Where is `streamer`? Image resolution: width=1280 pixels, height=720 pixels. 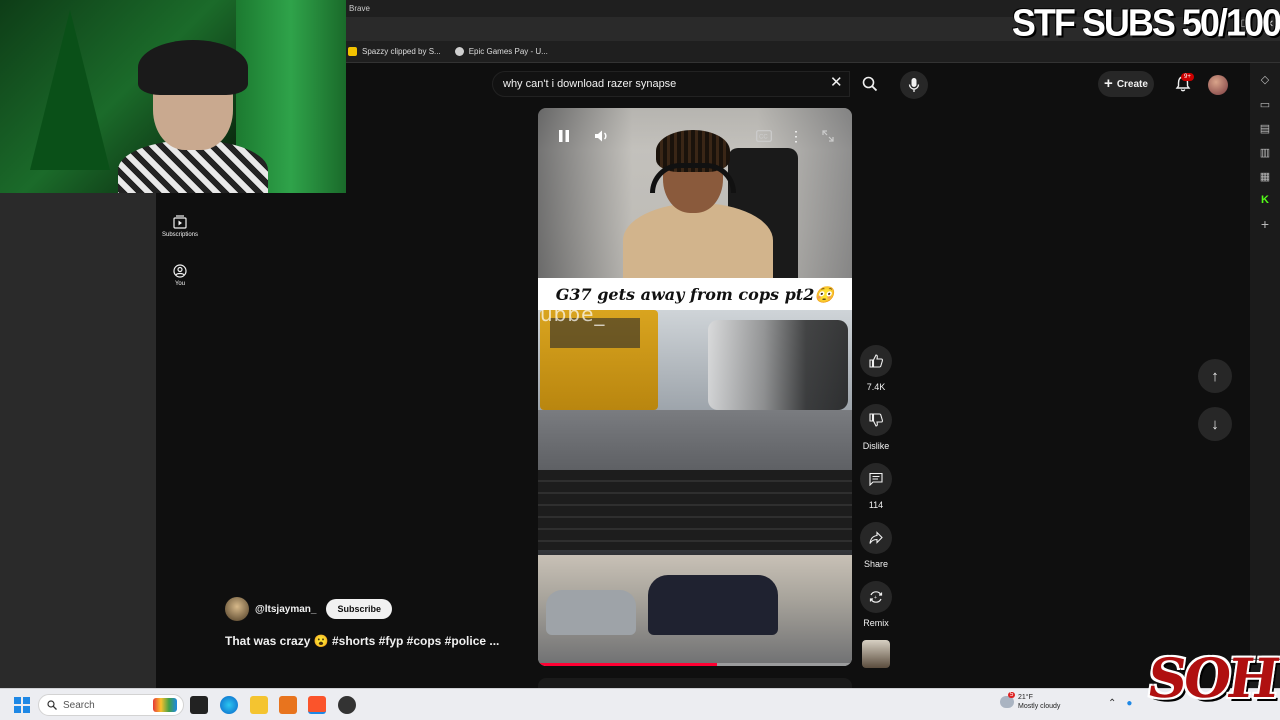
streamer is located at coordinates (193, 116).